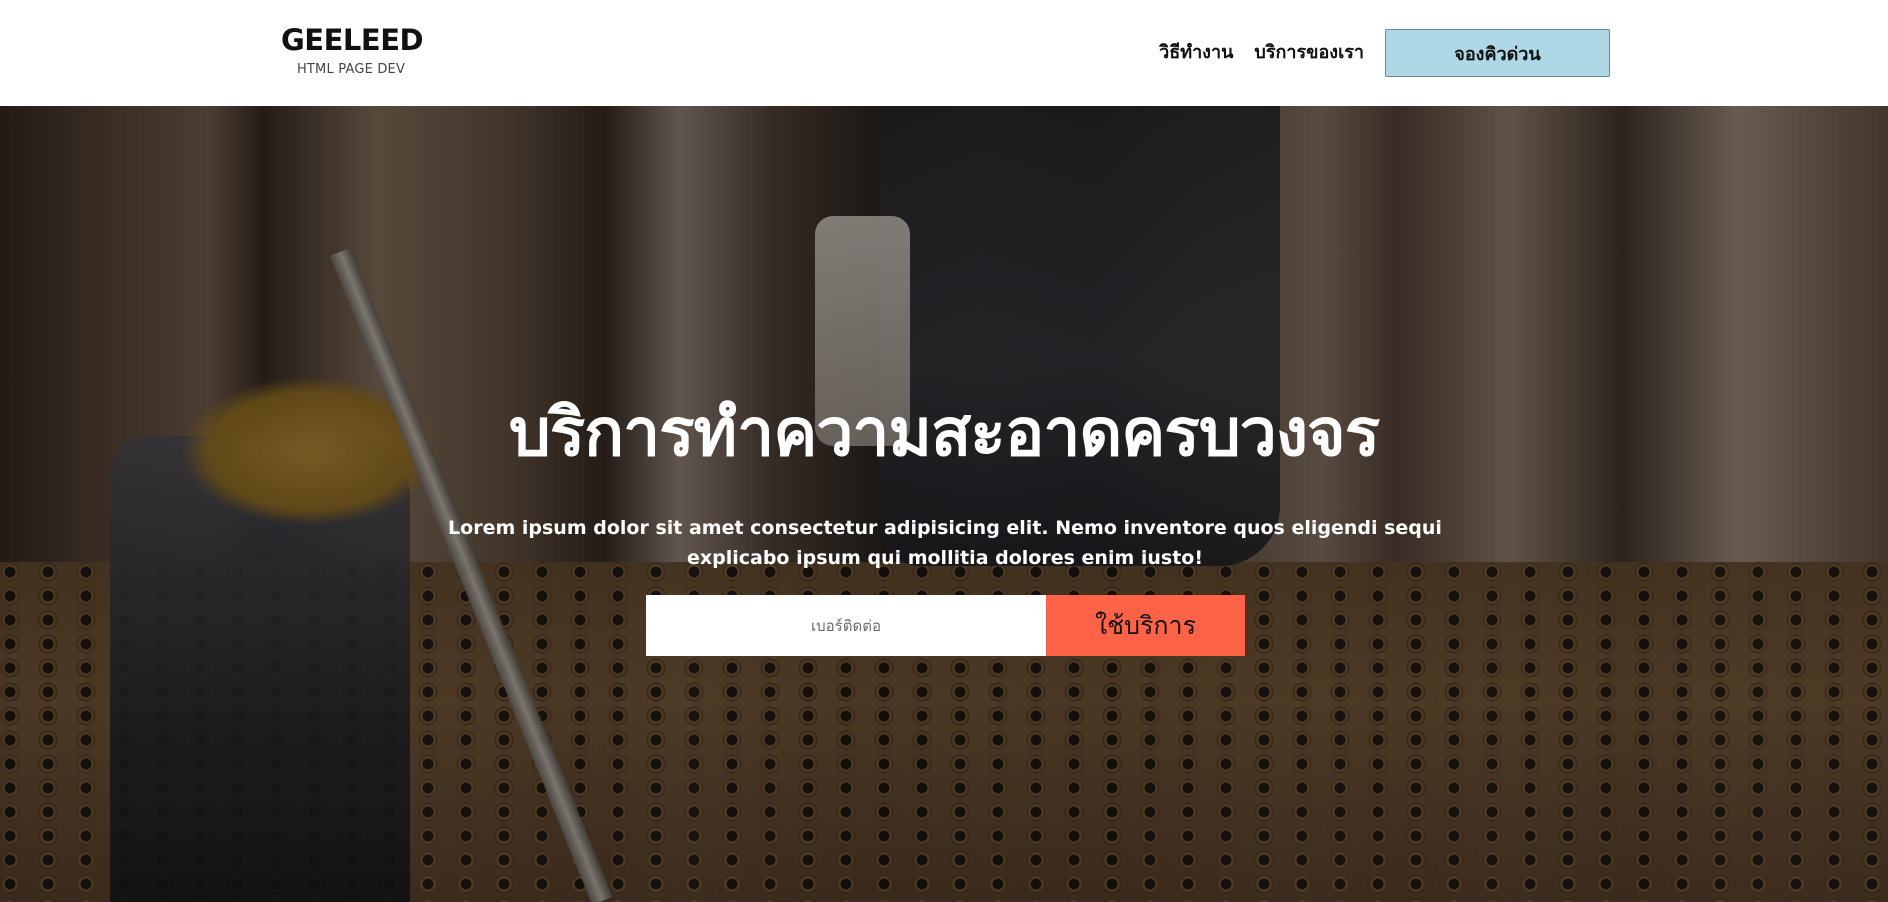 This screenshot has width=1888, height=902. I want to click on nav-link-how-it-works: วิธีทำงาน, so click(1196, 53).